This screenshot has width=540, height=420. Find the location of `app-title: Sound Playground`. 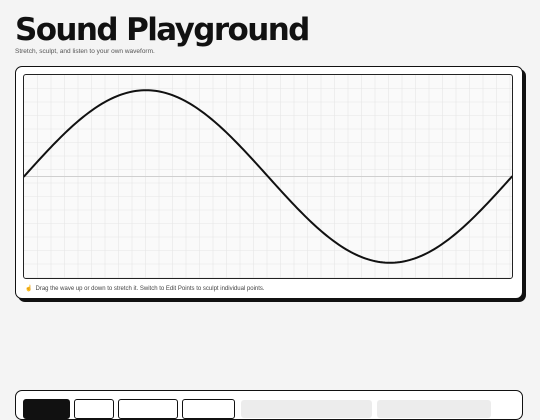

app-title: Sound Playground is located at coordinates (162, 30).